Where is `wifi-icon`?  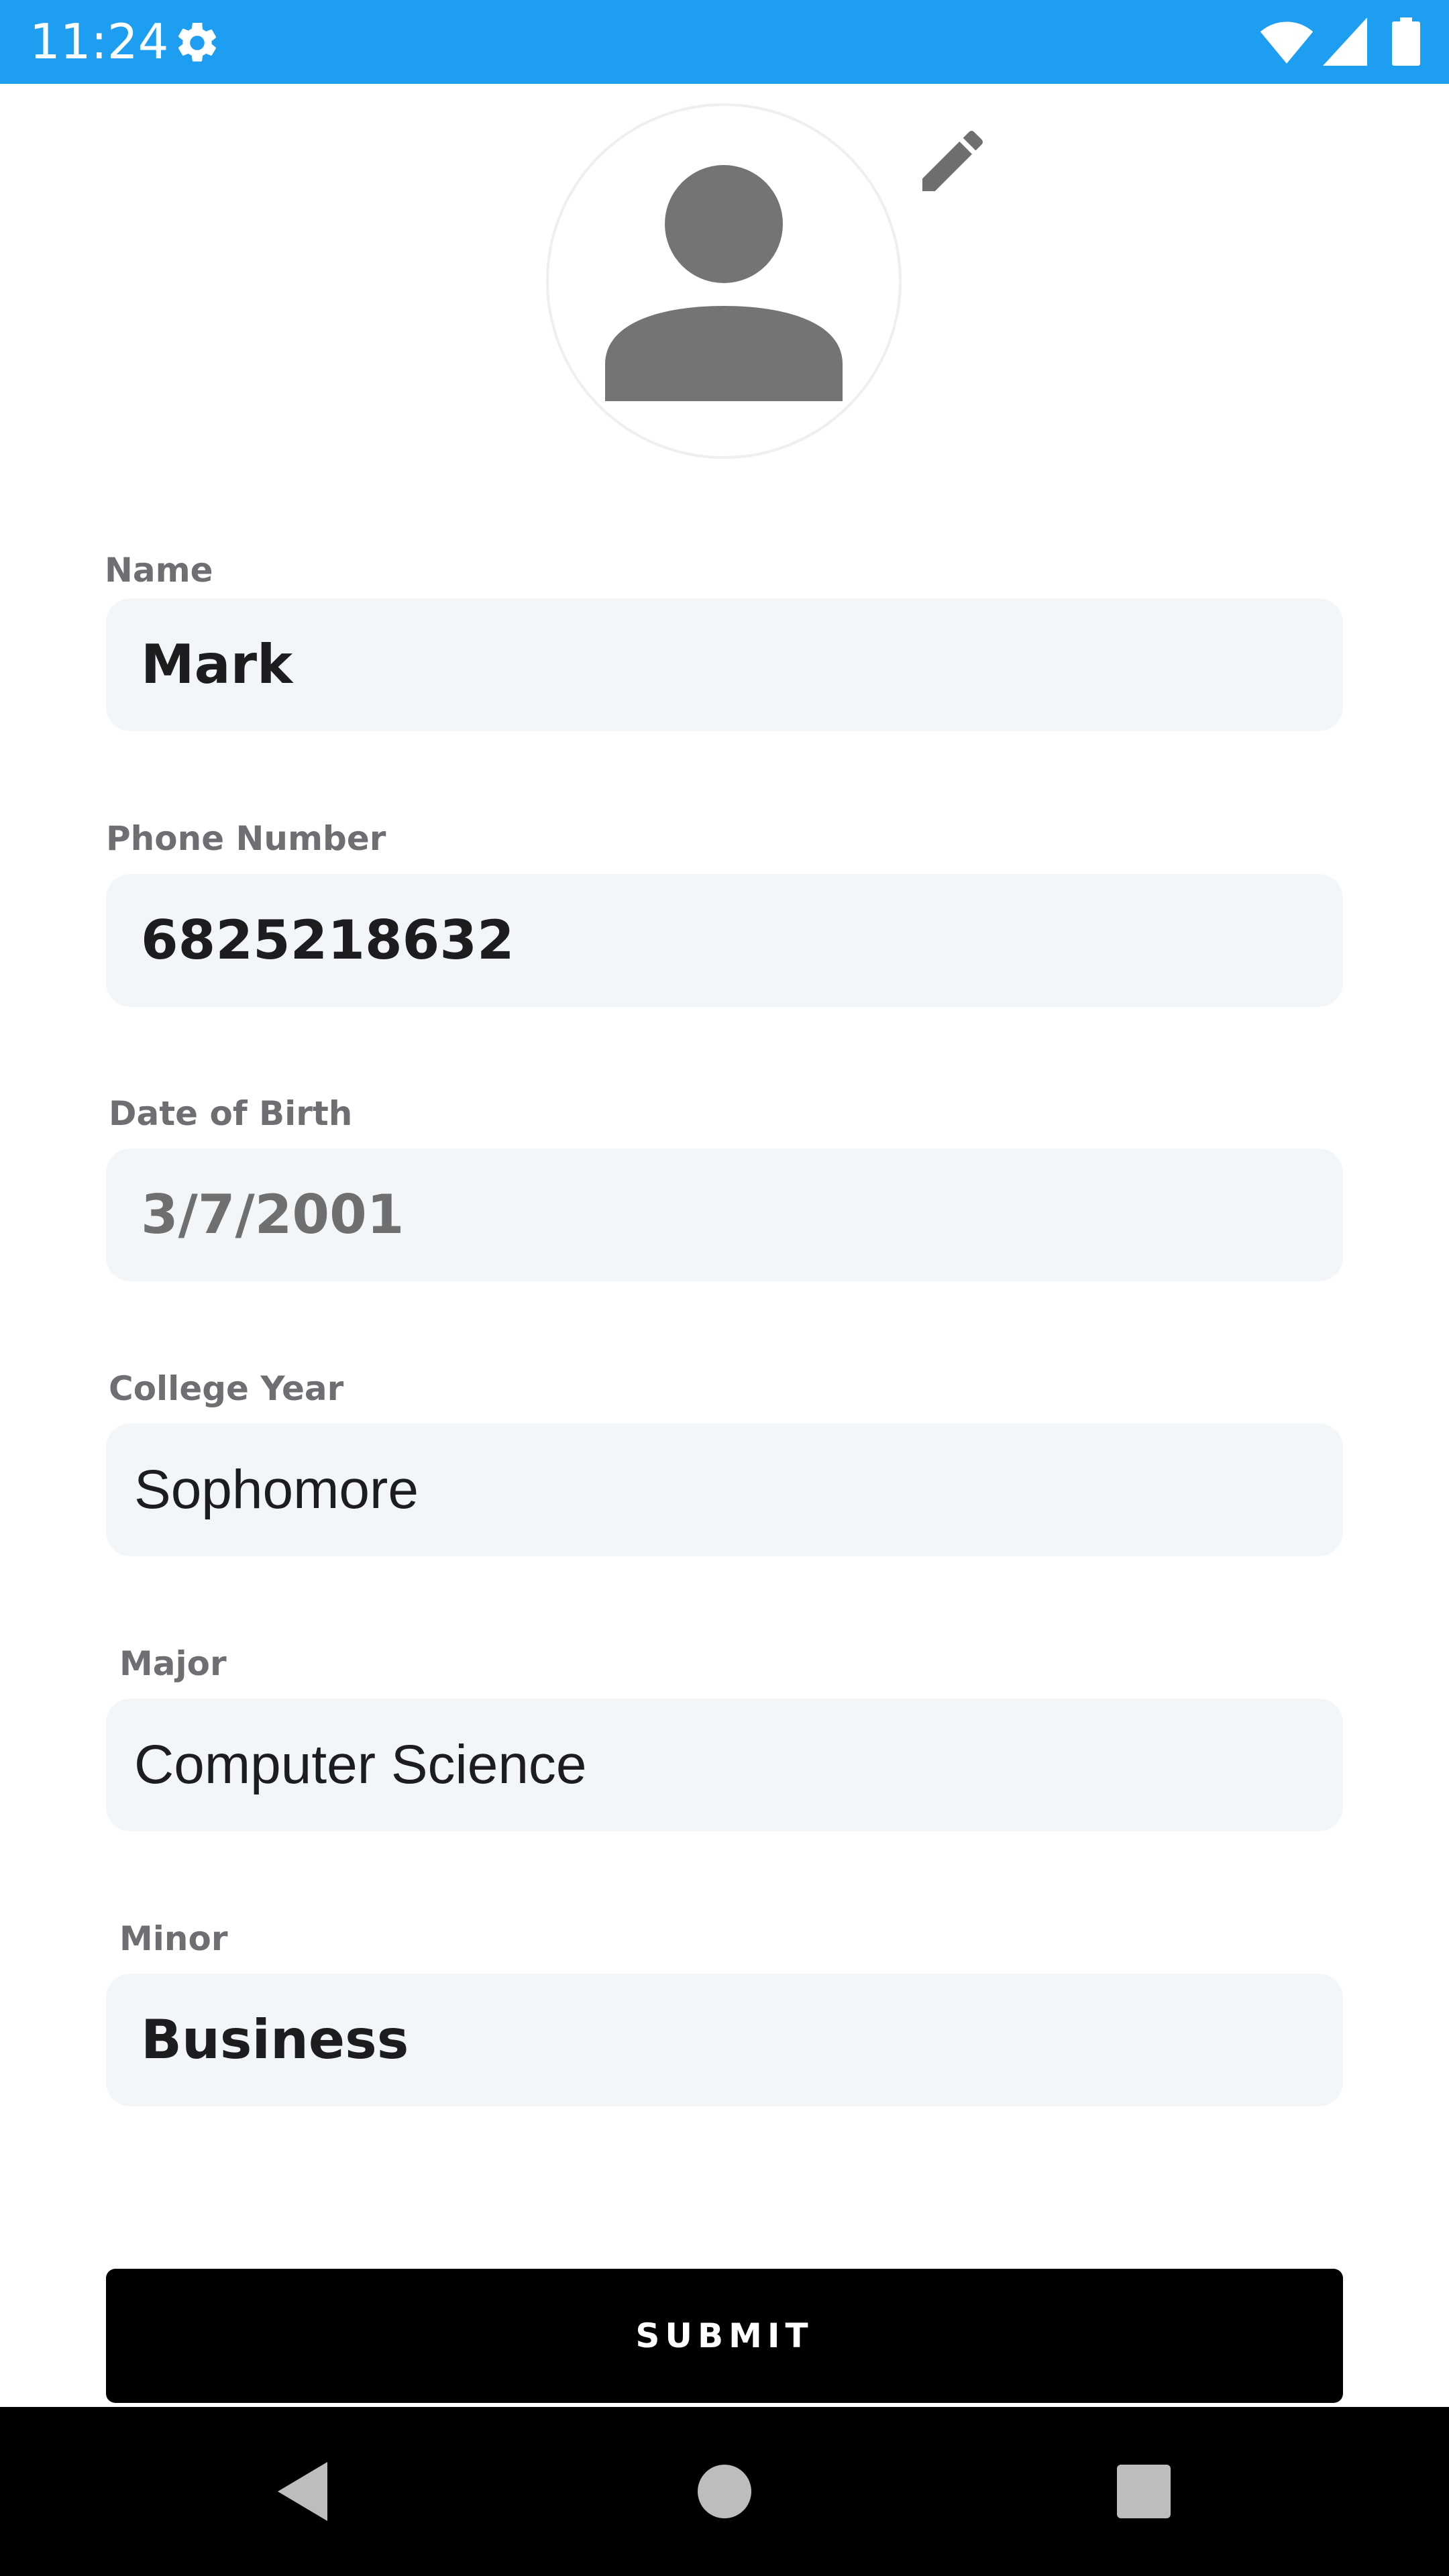 wifi-icon is located at coordinates (1286, 42).